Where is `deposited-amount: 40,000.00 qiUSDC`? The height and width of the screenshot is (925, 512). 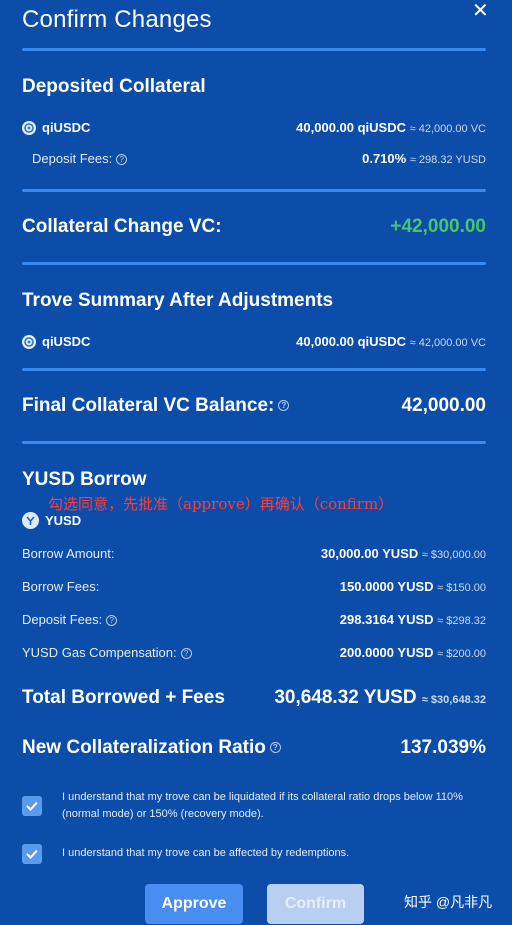 deposited-amount: 40,000.00 qiUSDC is located at coordinates (351, 127).